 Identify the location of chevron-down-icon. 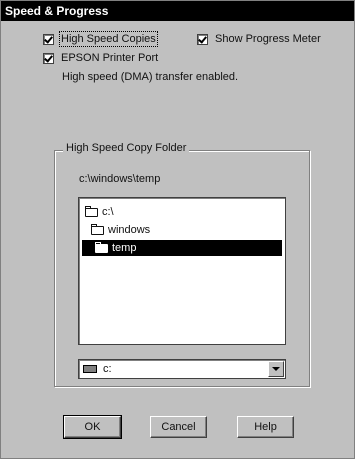
(276, 369).